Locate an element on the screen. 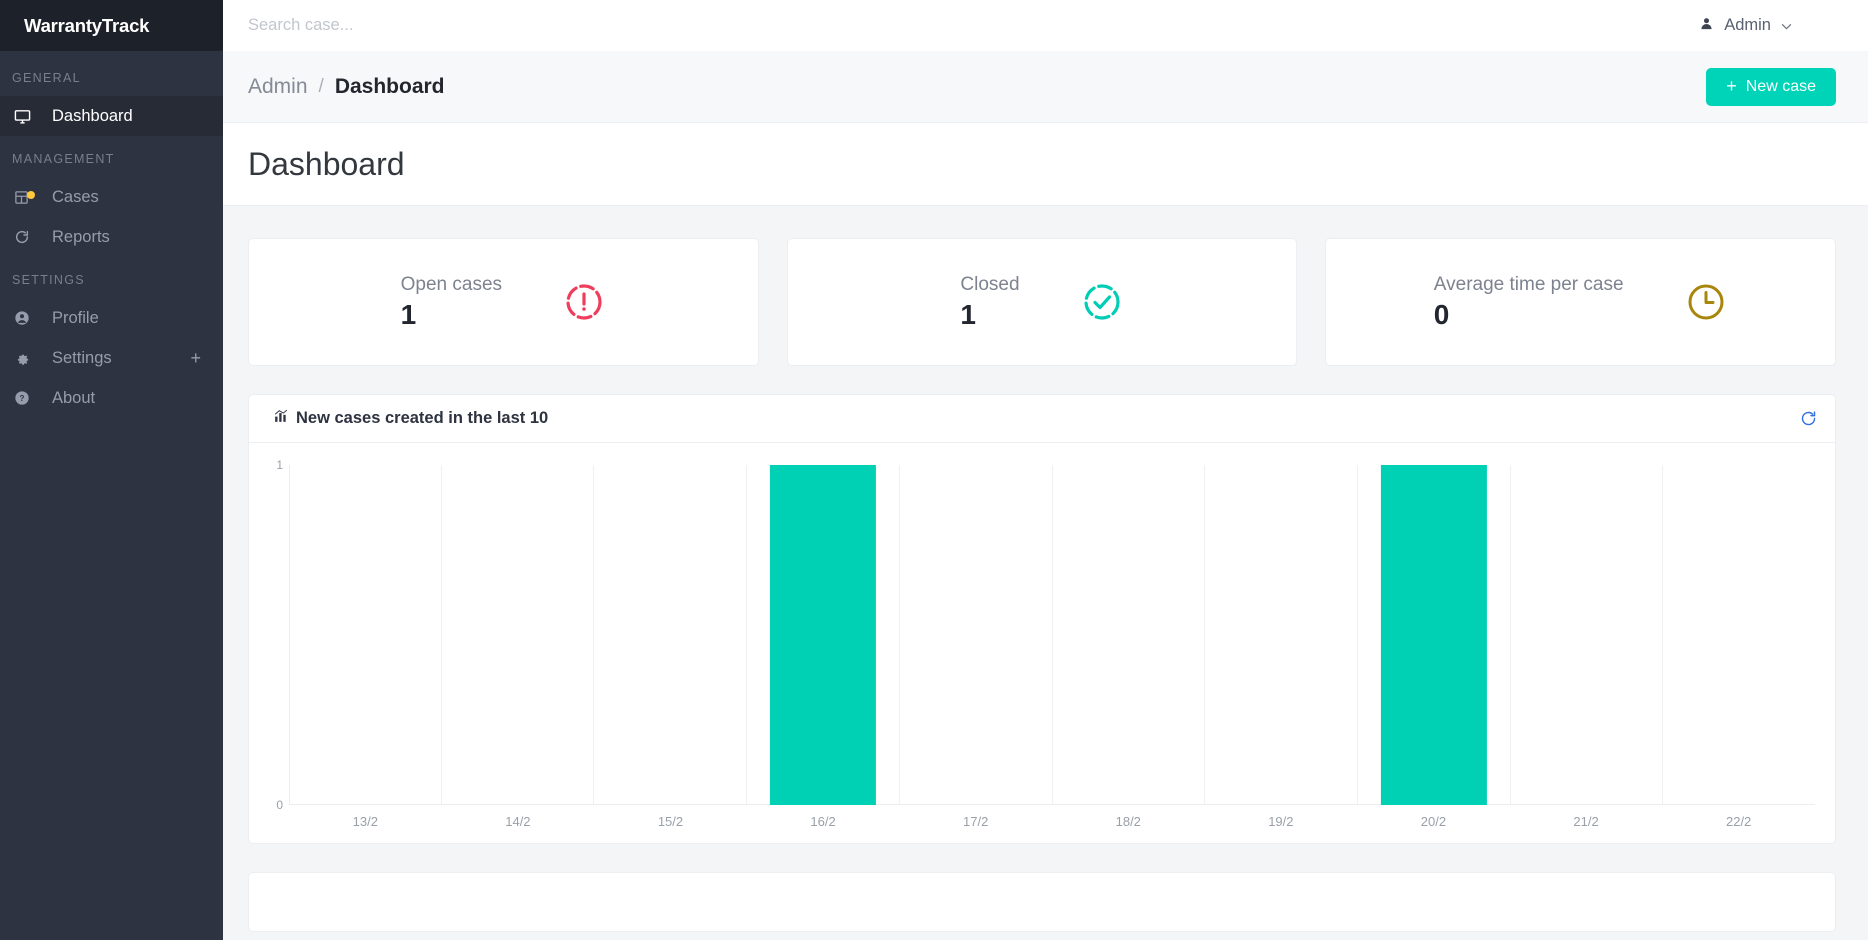 This screenshot has height=940, width=1868. avatar-icon is located at coordinates (1706, 26).